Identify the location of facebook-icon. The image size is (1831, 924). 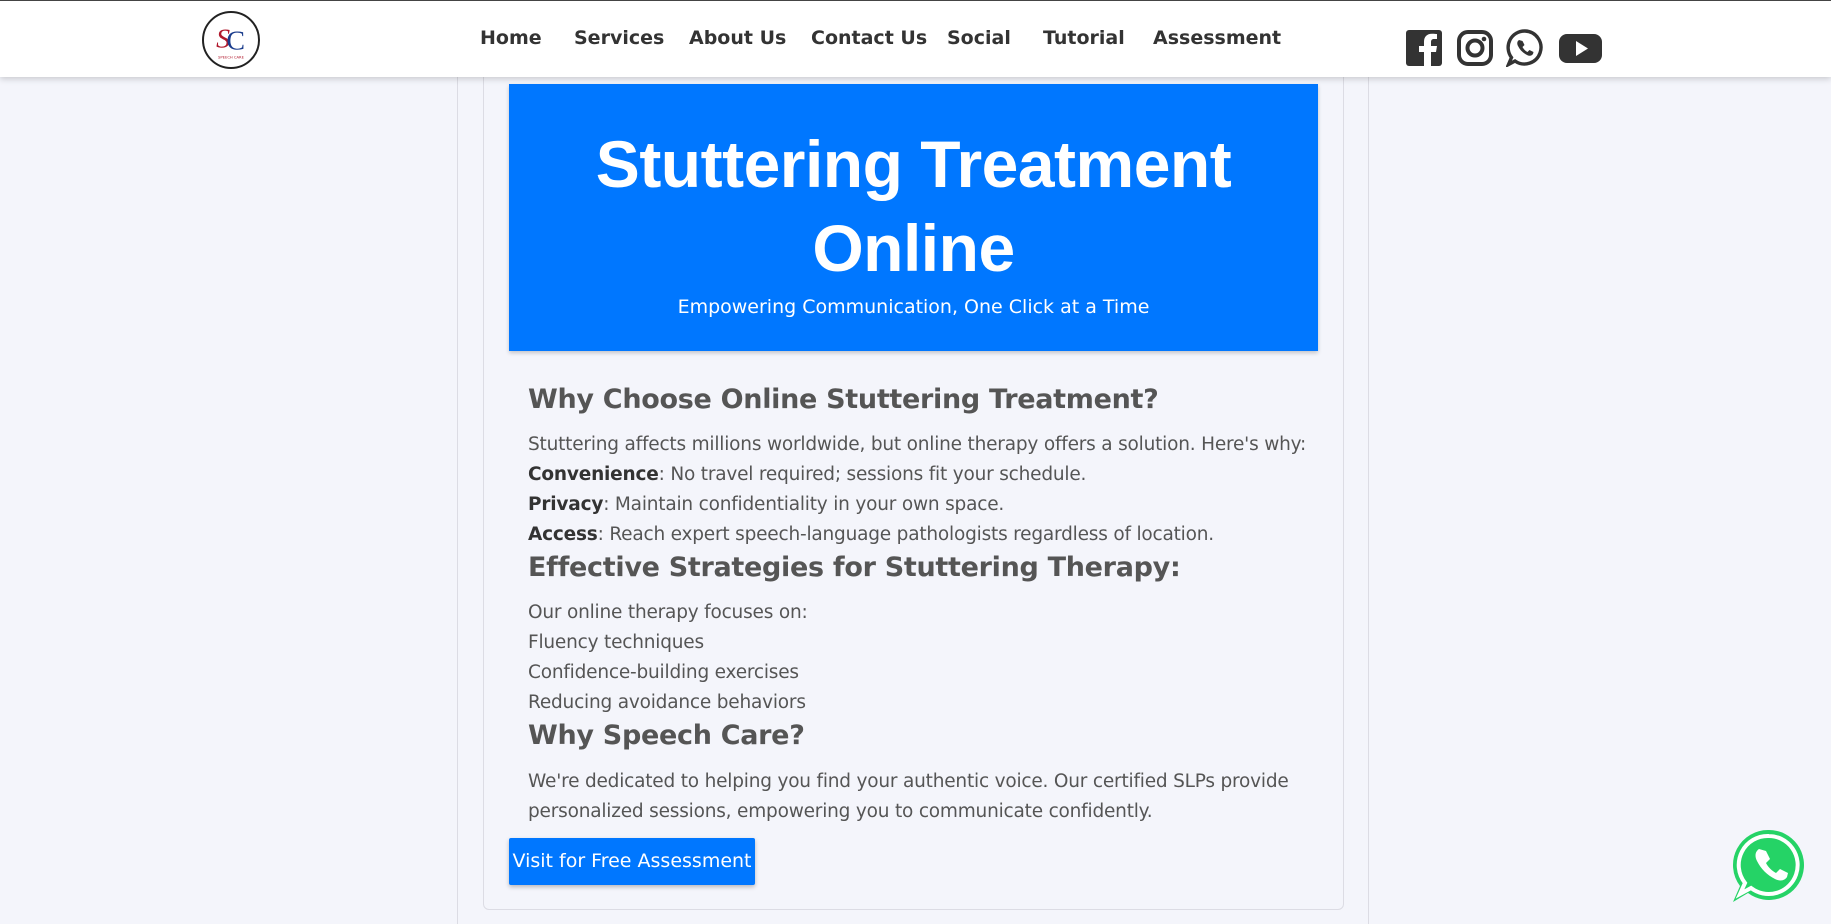
(1424, 48).